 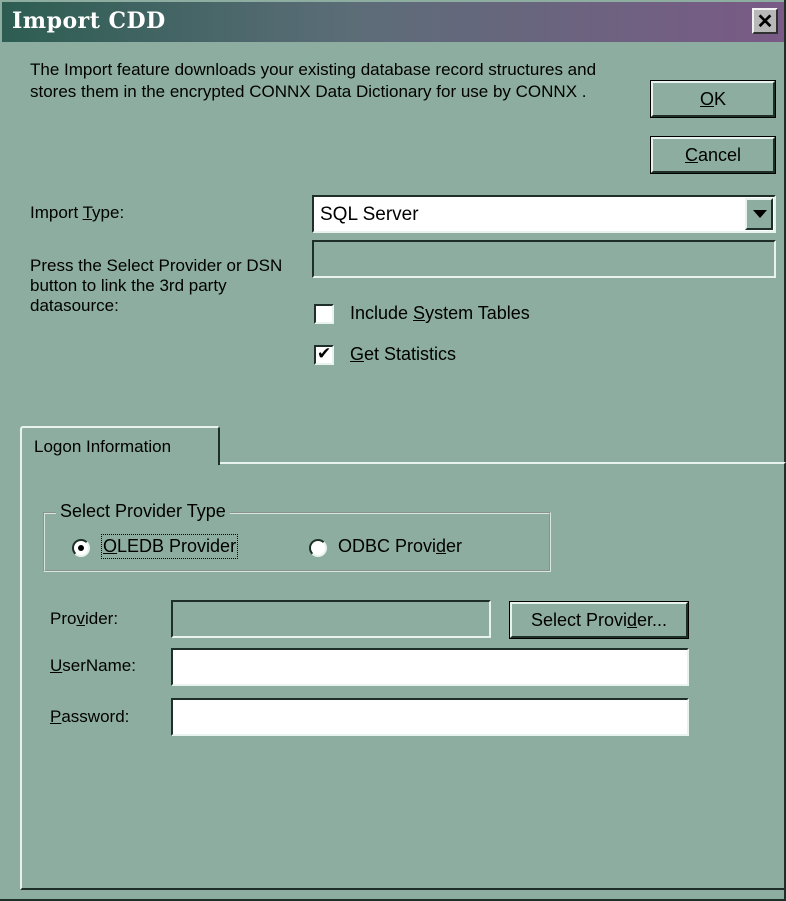 I want to click on close-icon: ✕, so click(x=765, y=21).